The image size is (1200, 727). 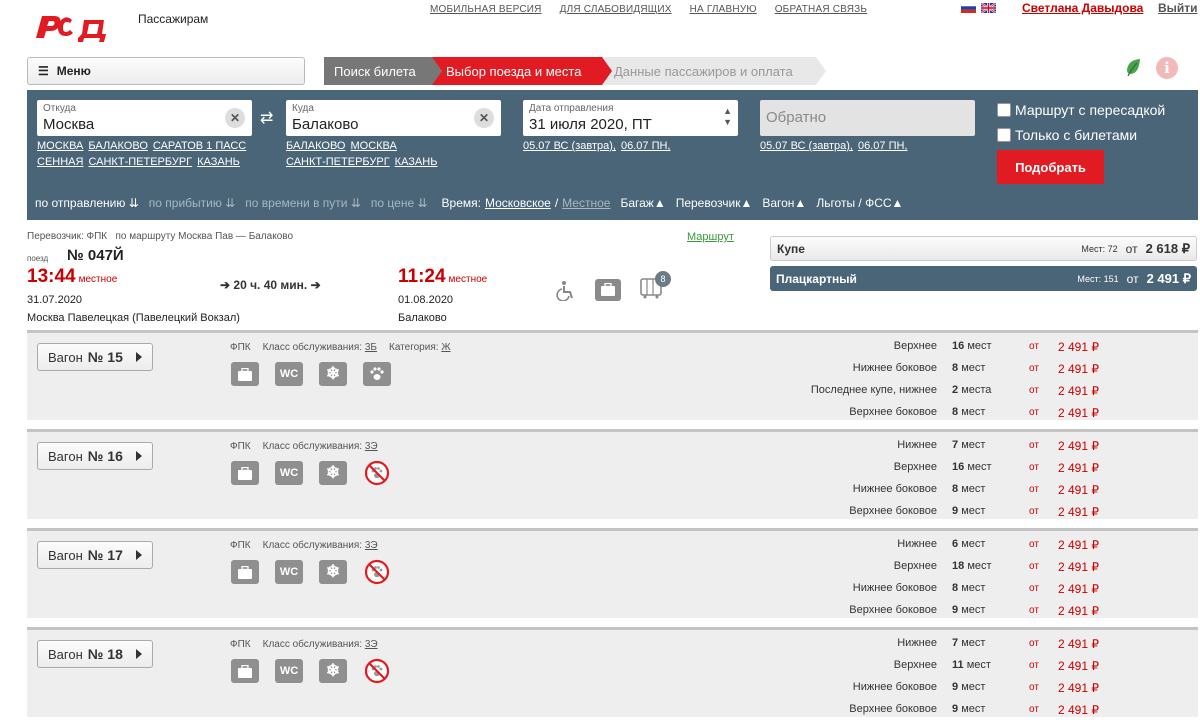 What do you see at coordinates (192, 203) in the screenshot?
I see `sort-by-arrival: по прибытию ⇊` at bounding box center [192, 203].